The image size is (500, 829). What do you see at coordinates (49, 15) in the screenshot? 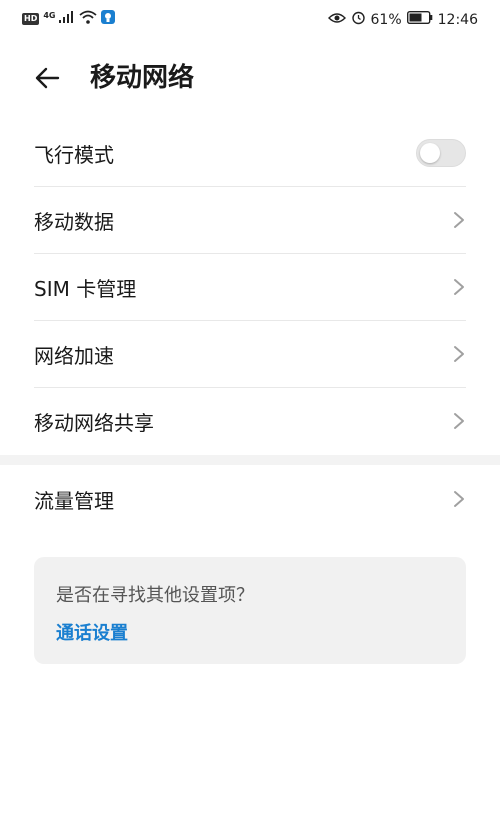
I see `network-type: 4G` at bounding box center [49, 15].